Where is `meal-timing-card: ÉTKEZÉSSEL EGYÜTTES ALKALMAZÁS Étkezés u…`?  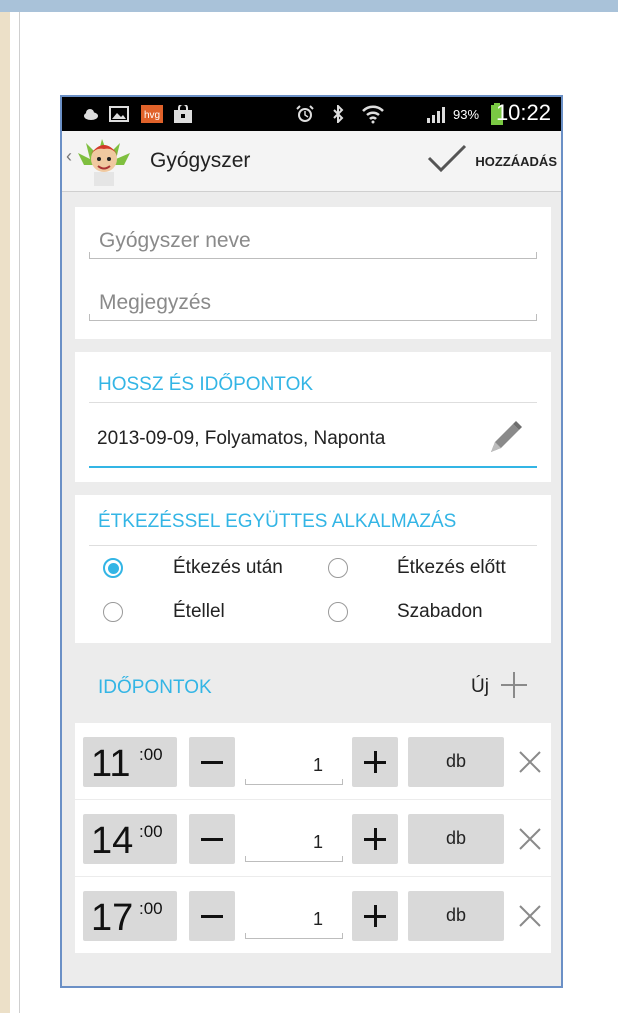 meal-timing-card: ÉTKEZÉSSEL EGYÜTTES ALKALMAZÁS Étkezés u… is located at coordinates (313, 569).